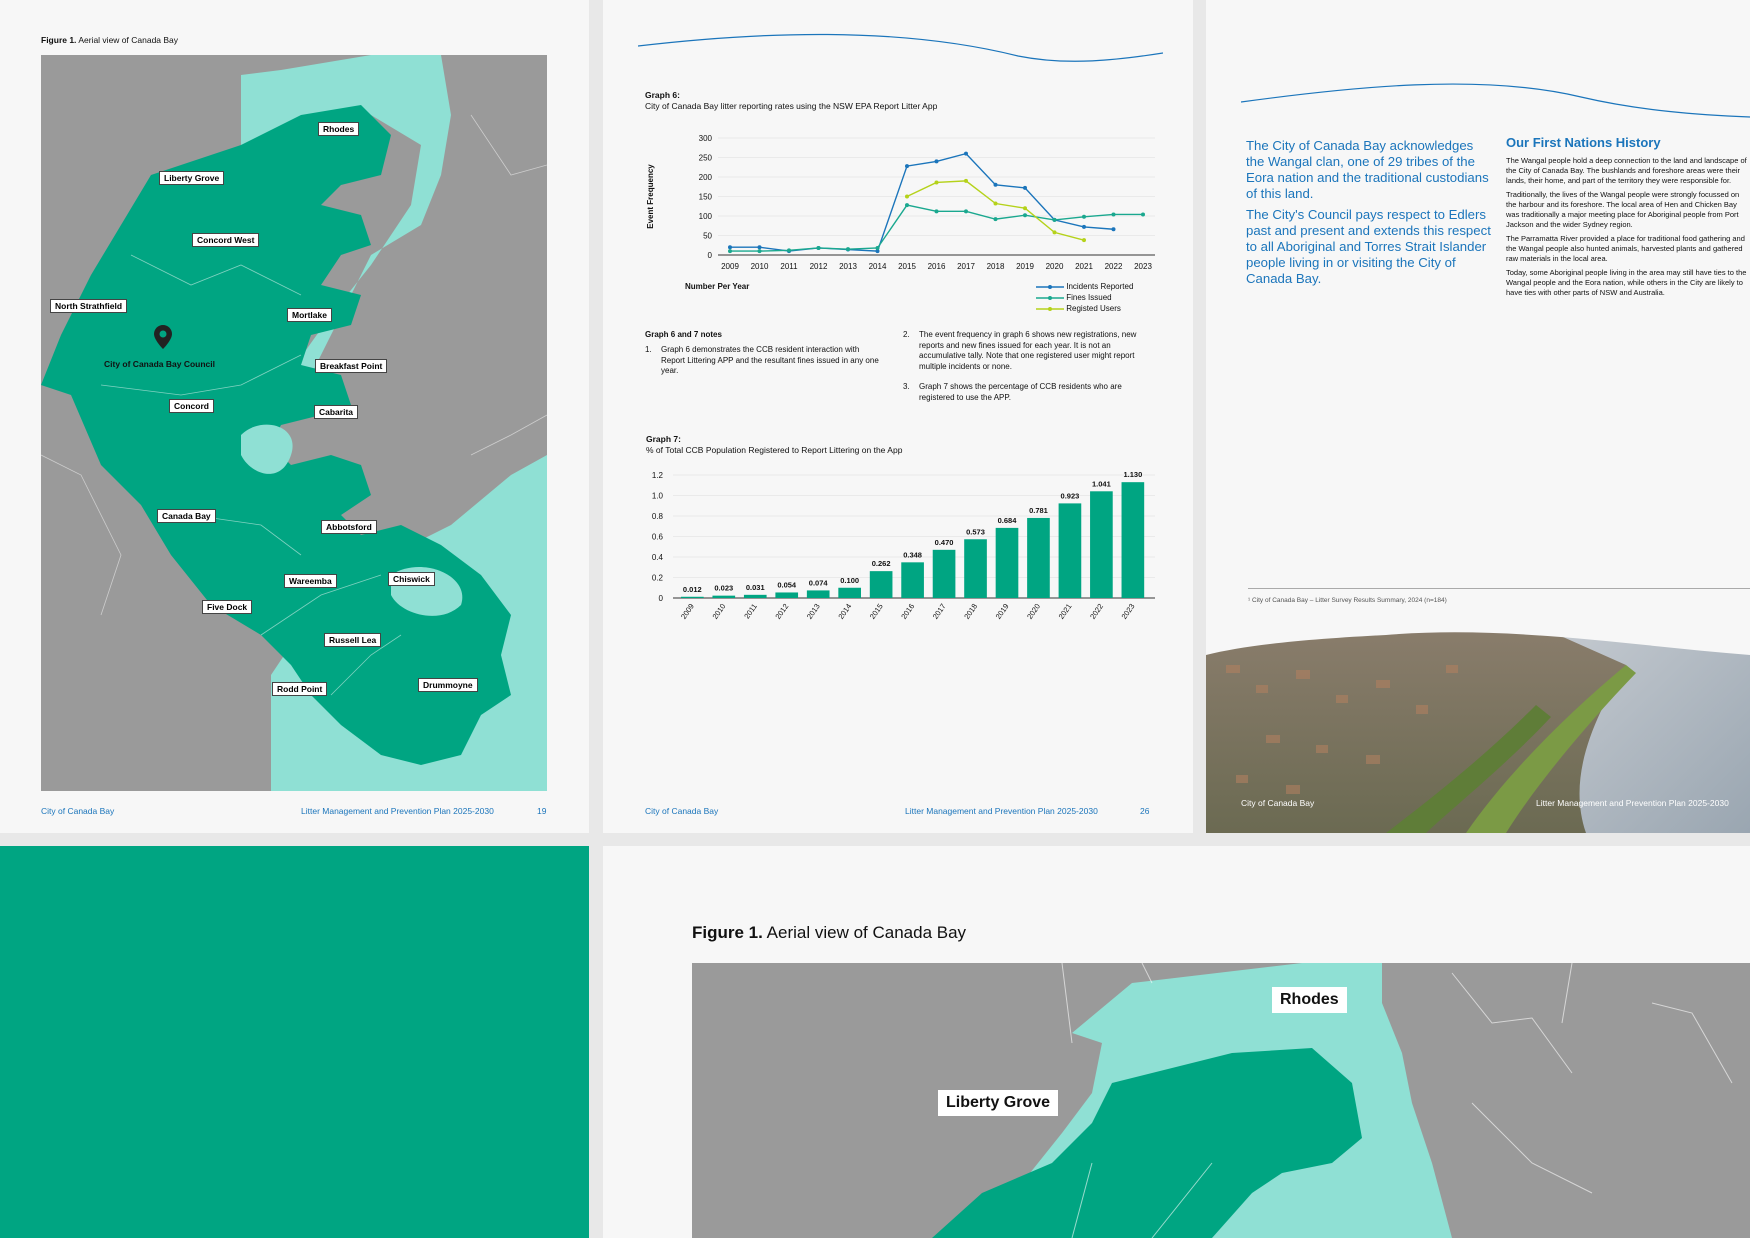 The height and width of the screenshot is (1238, 1750). I want to click on bar-value-label: 0.684, so click(1008, 520).